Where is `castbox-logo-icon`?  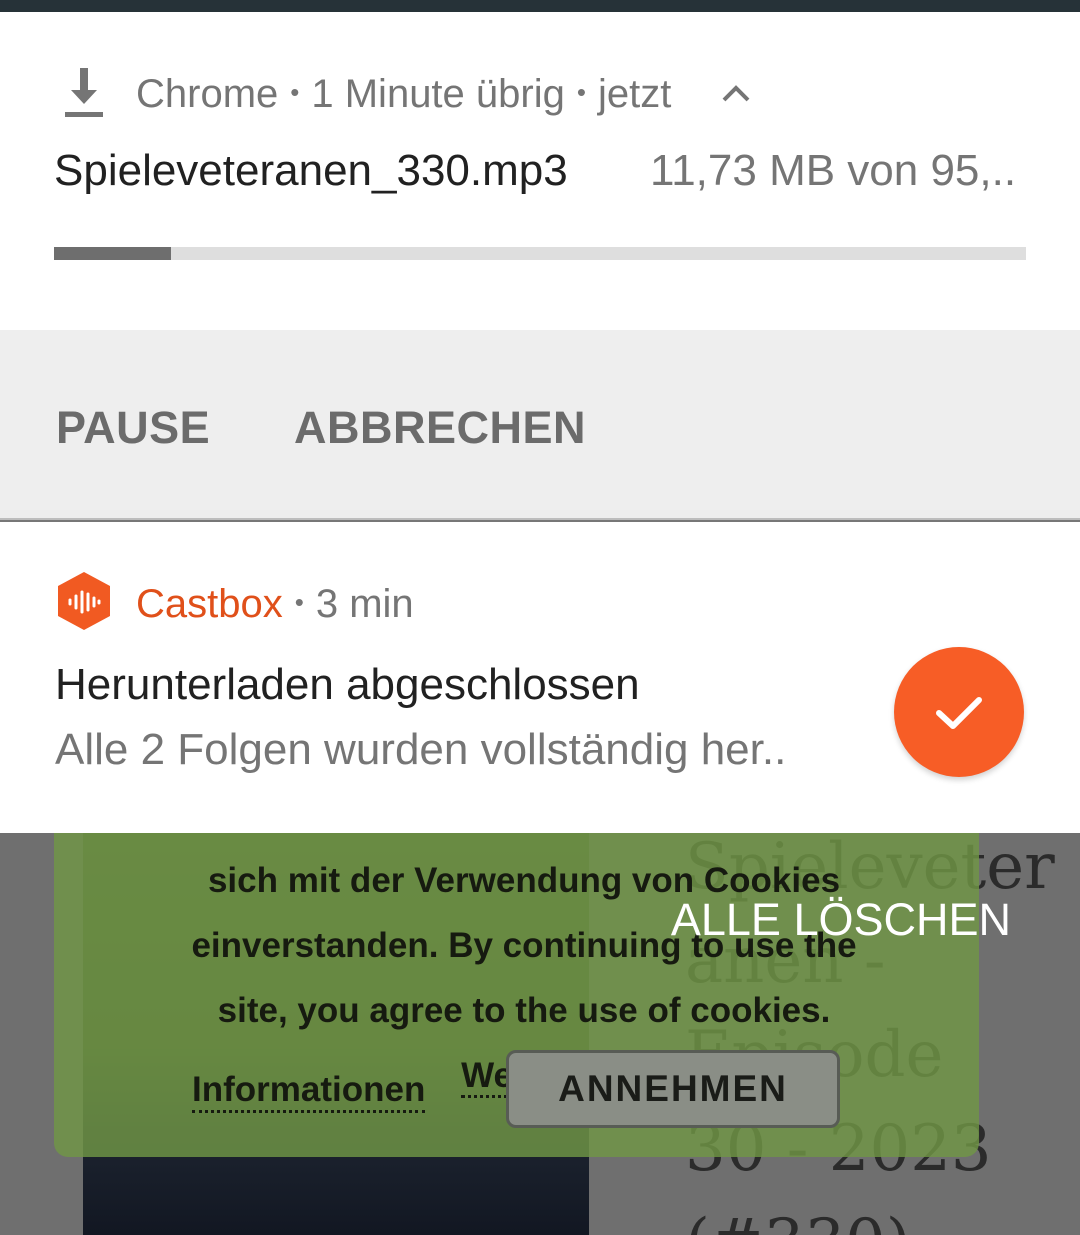
castbox-logo-icon is located at coordinates (84, 601).